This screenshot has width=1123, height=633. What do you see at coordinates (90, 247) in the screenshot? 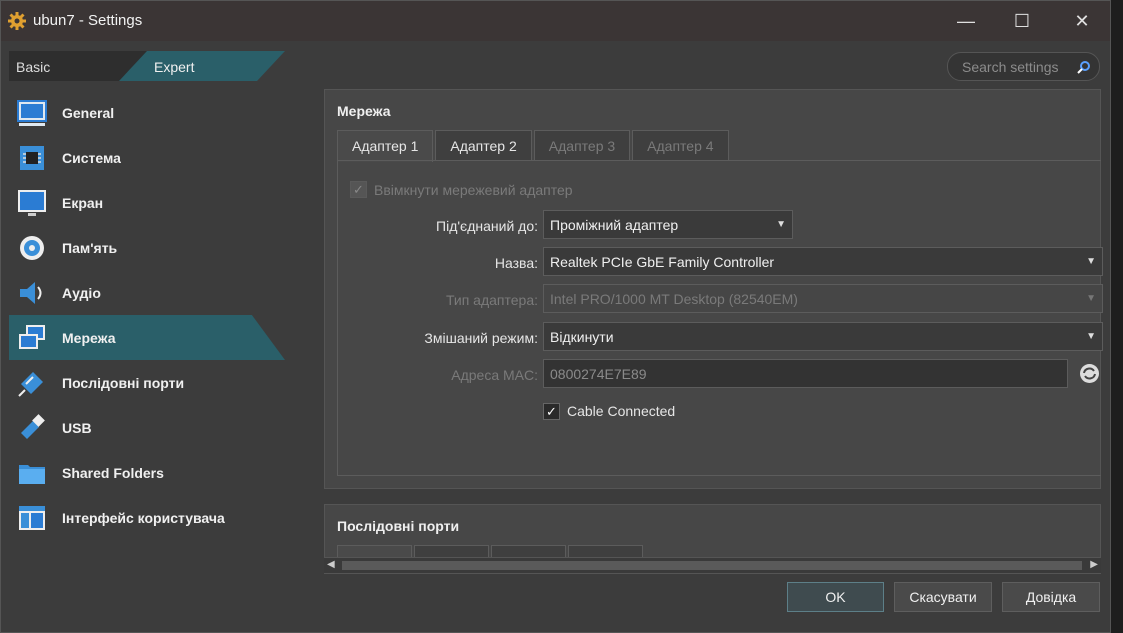
I see `sidebar-item-label: Пам'ять` at bounding box center [90, 247].